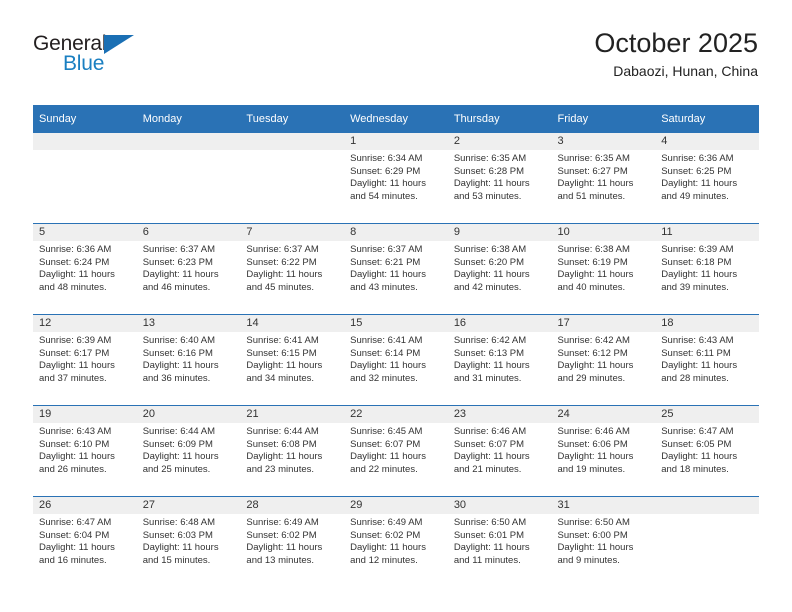 The width and height of the screenshot is (792, 612). What do you see at coordinates (603, 119) in the screenshot?
I see `weekday-header-friday: Friday` at bounding box center [603, 119].